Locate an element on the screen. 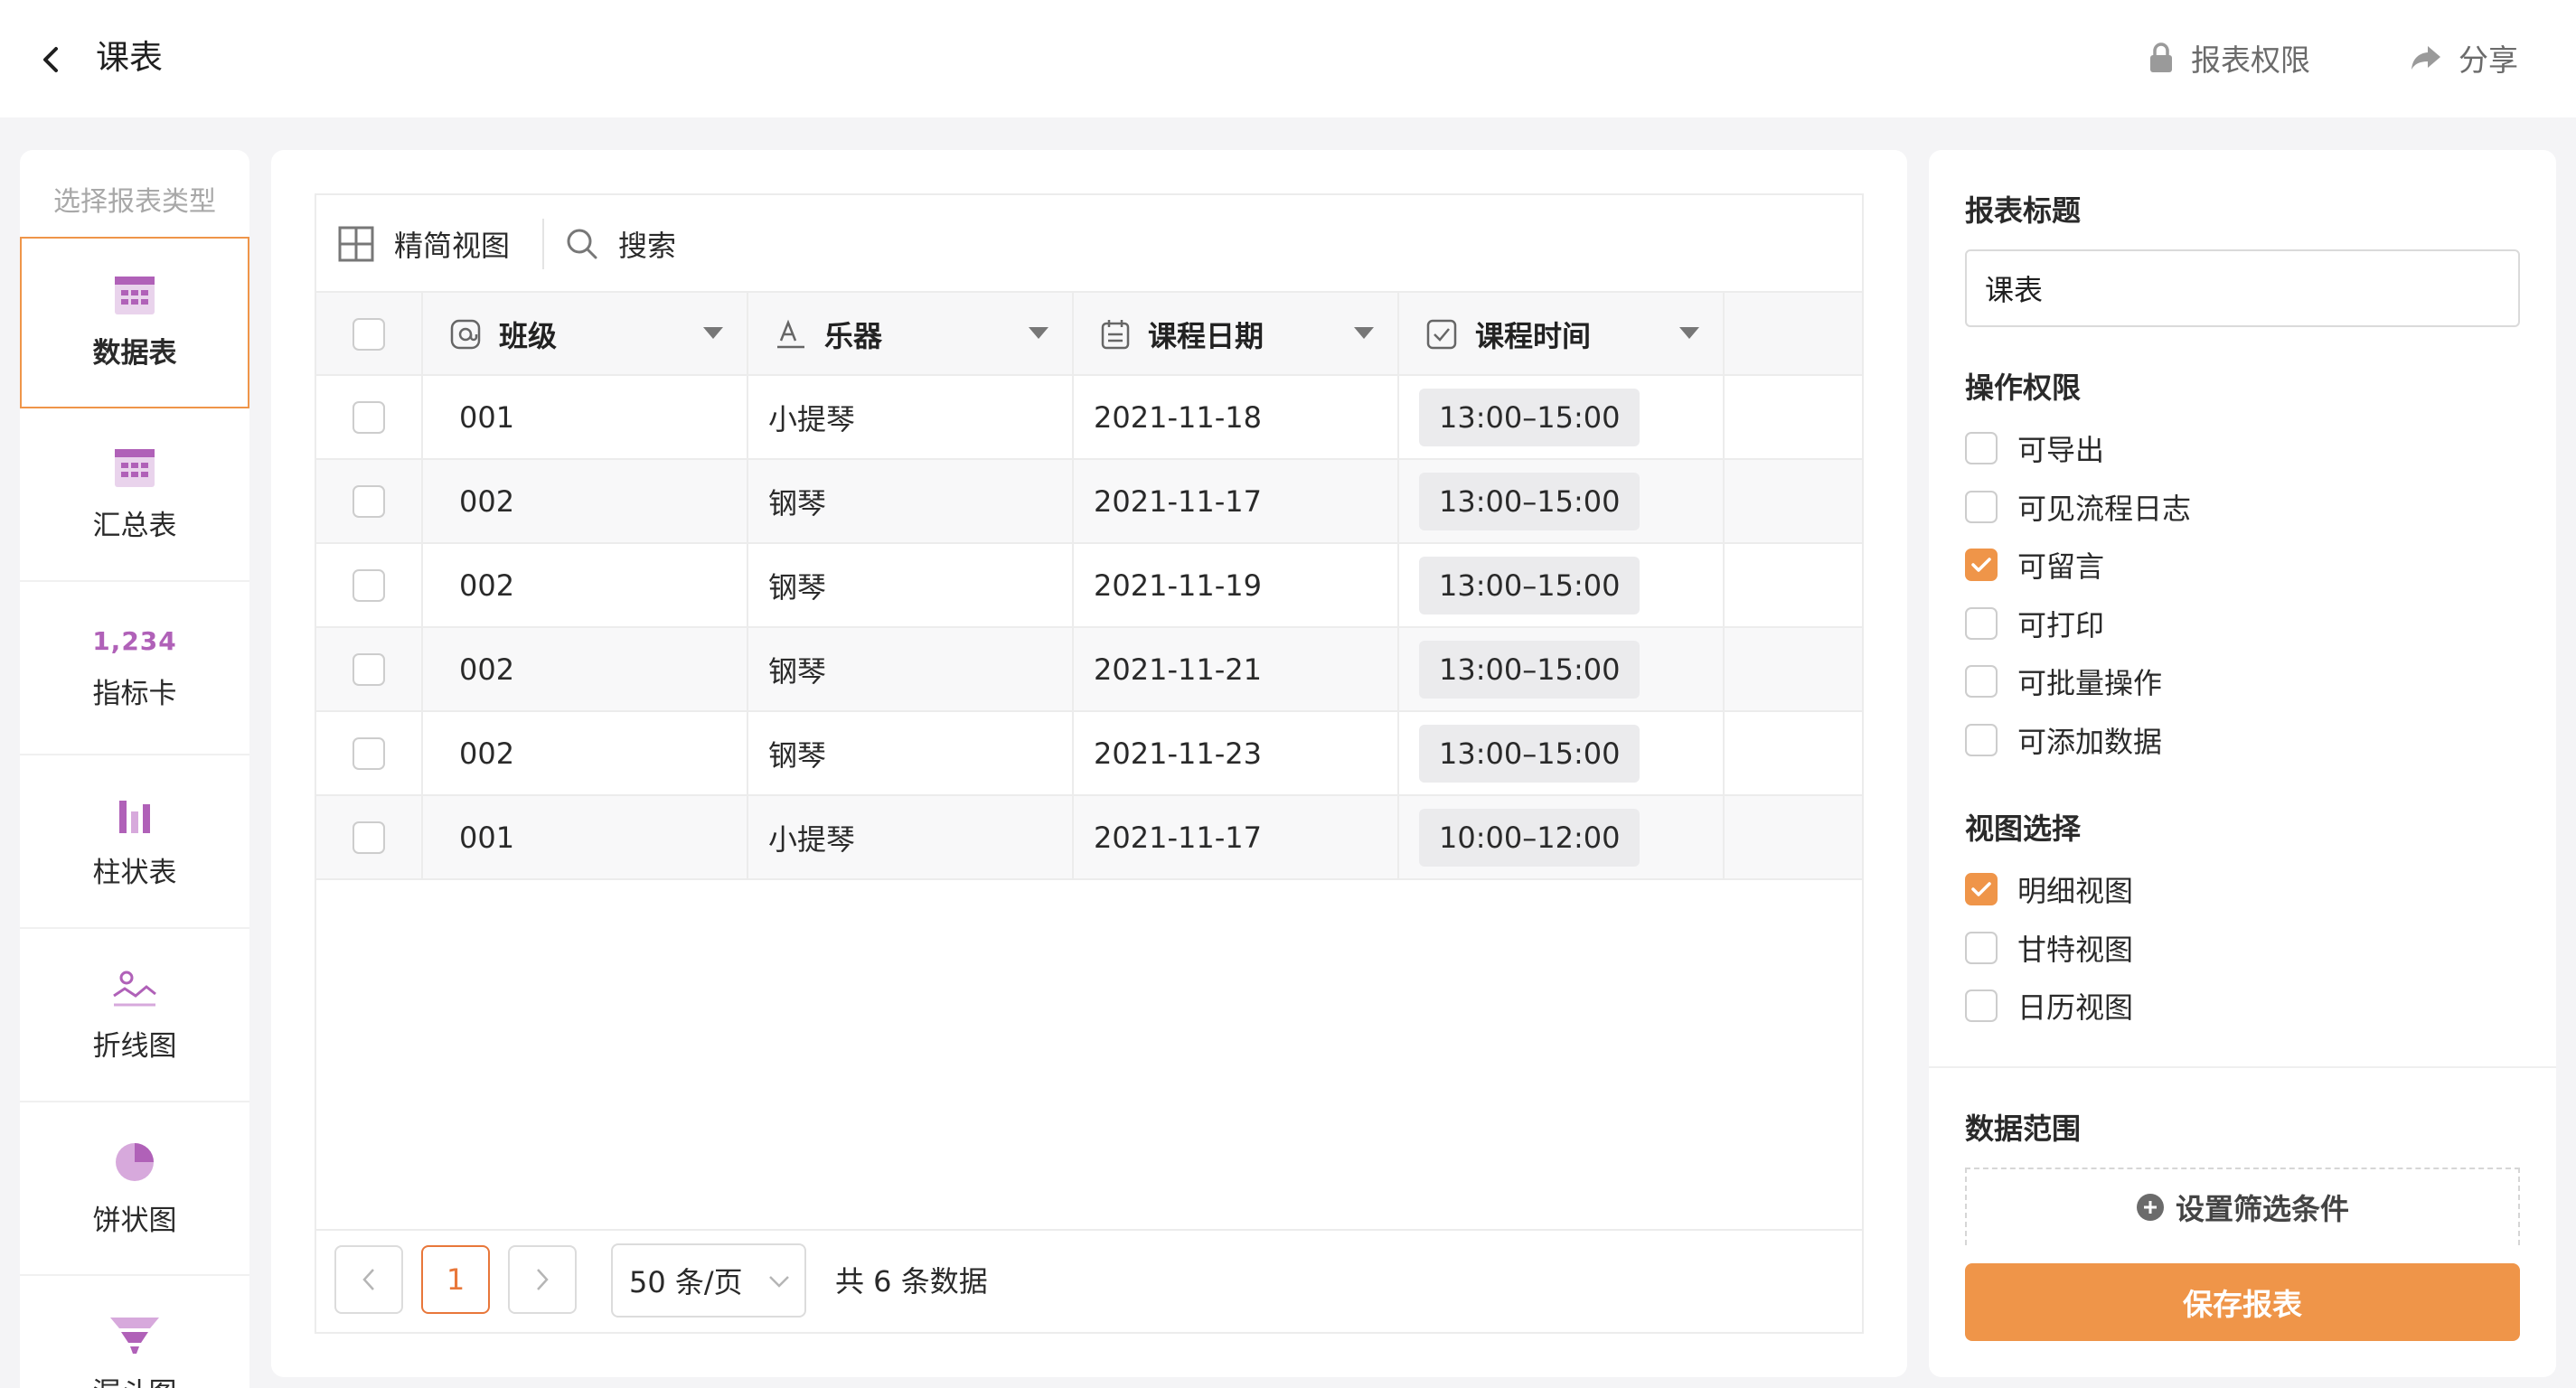 The image size is (2576, 1388). option-checkbox-item: 可导出 is located at coordinates (2034, 449).